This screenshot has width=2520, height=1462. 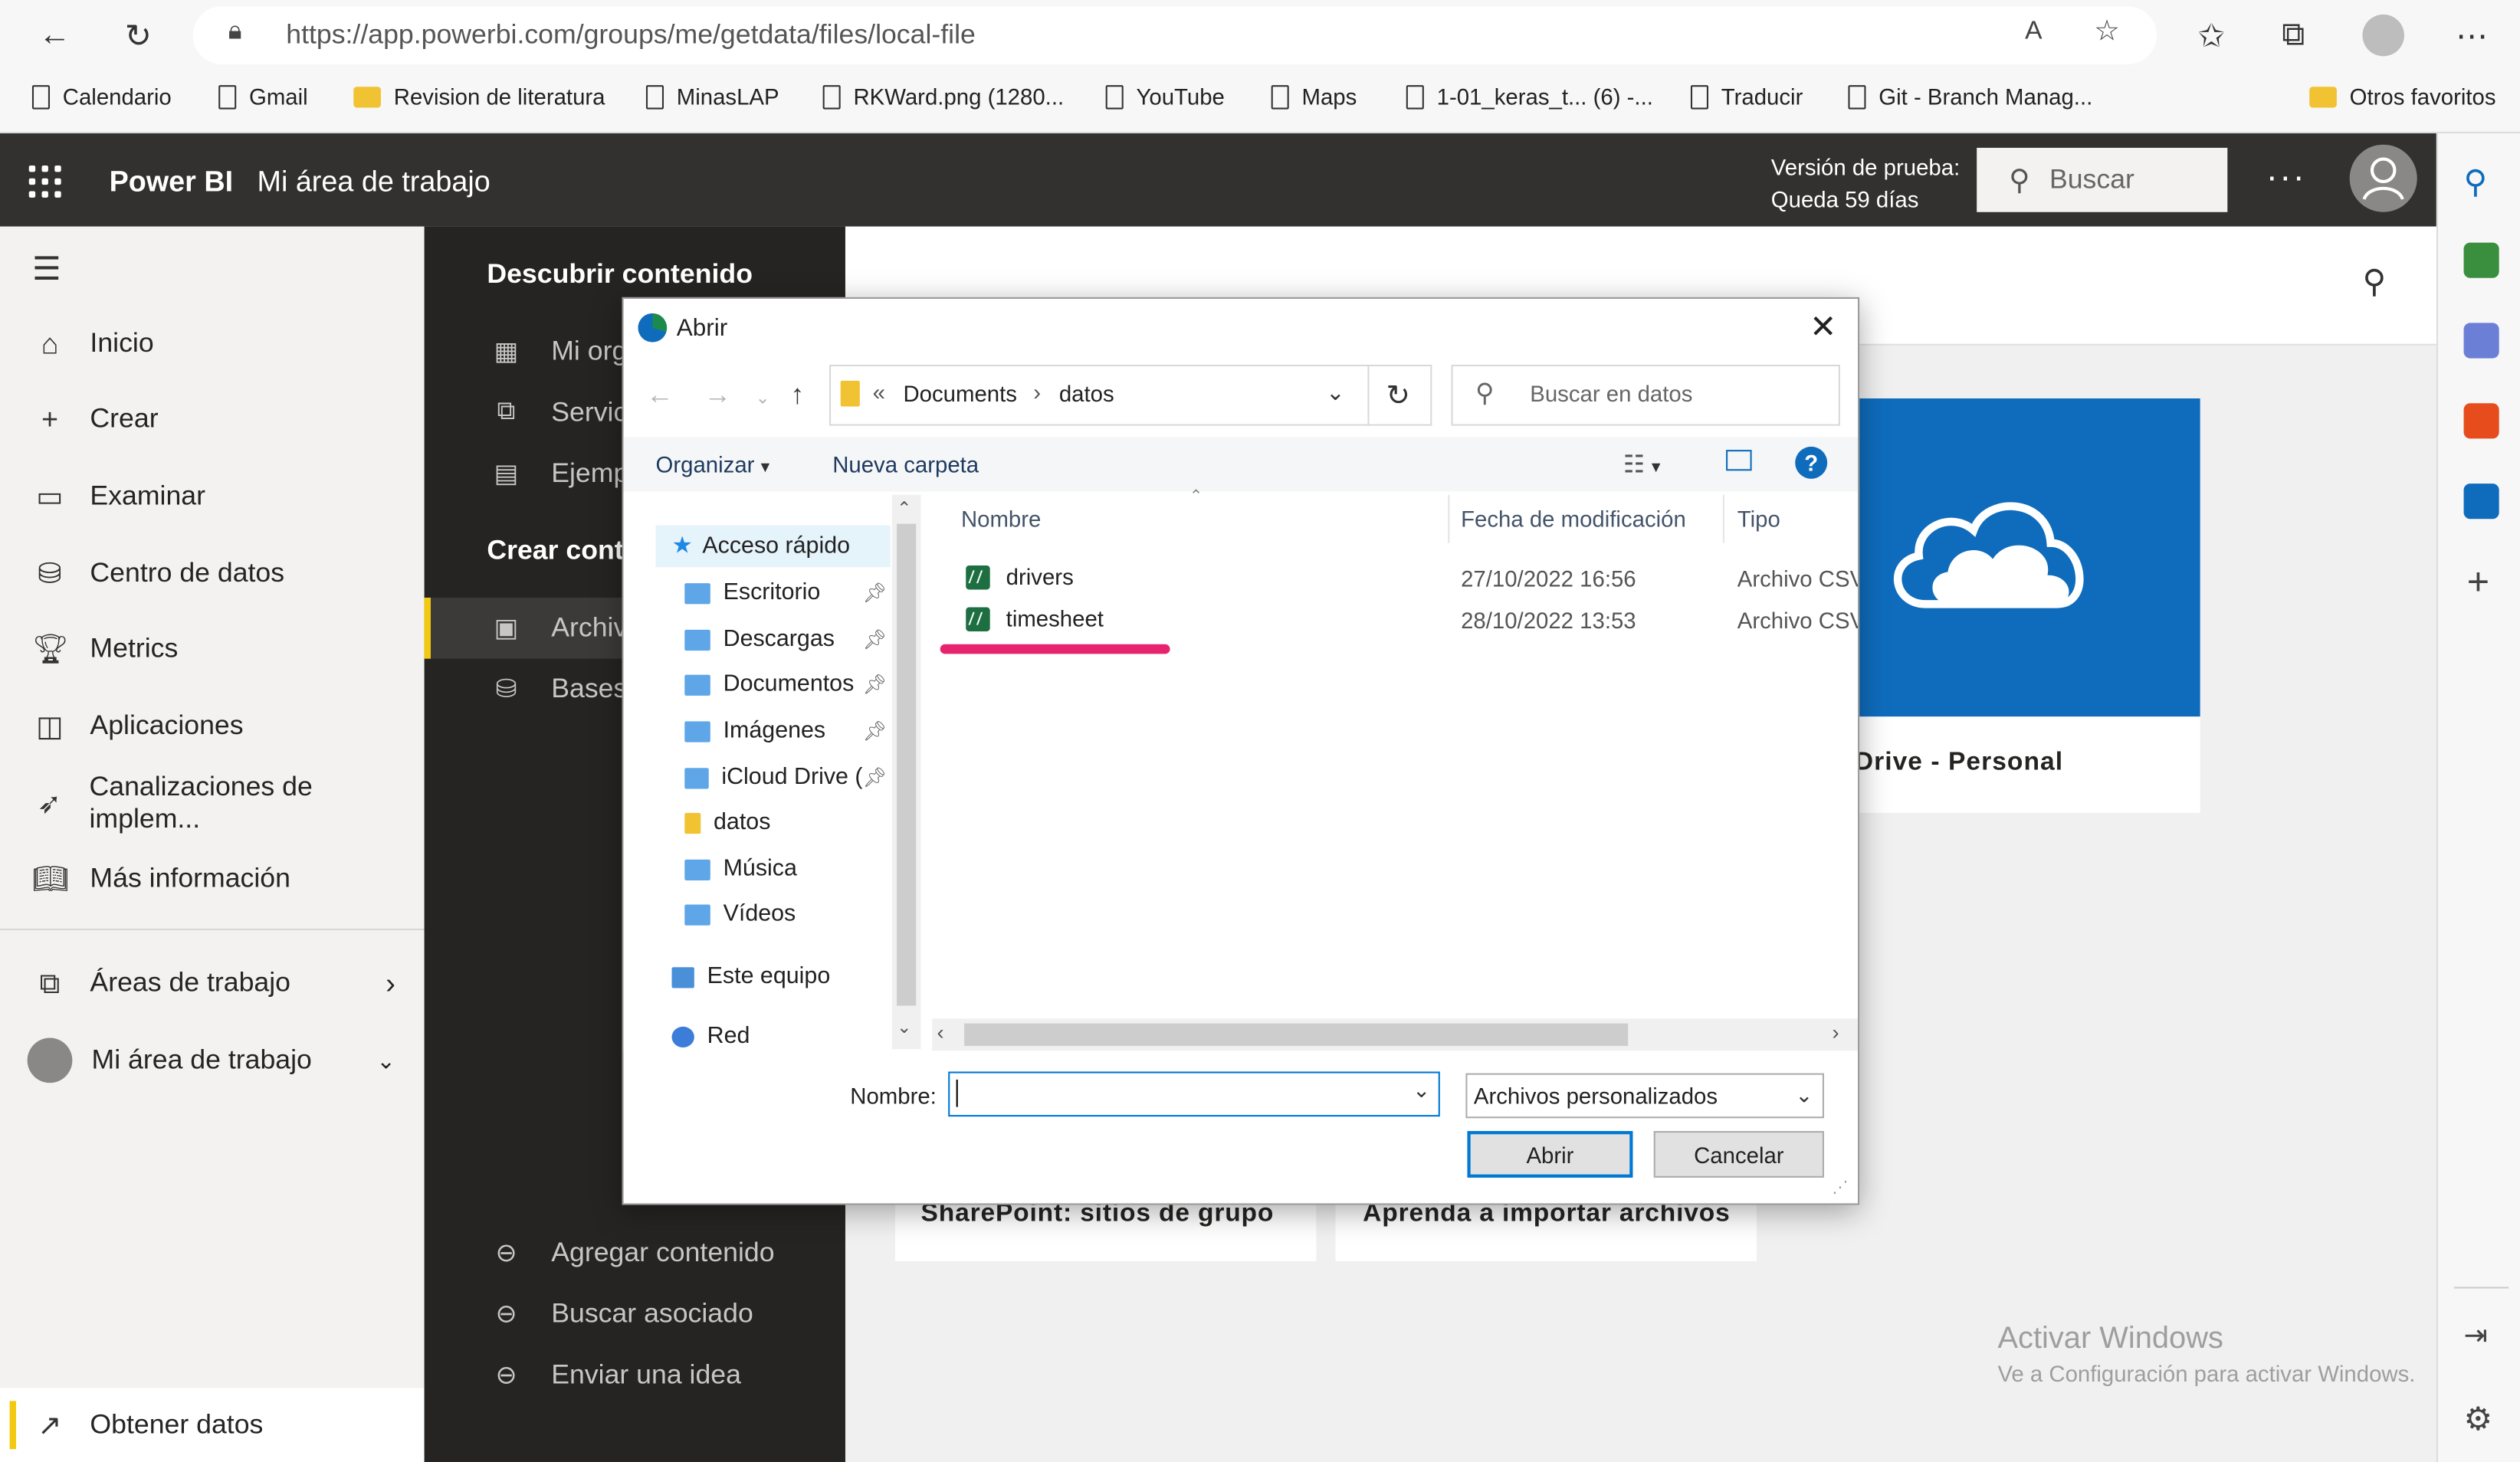 I want to click on panel-item-servicios: ⧉ Servic, so click(x=557, y=413).